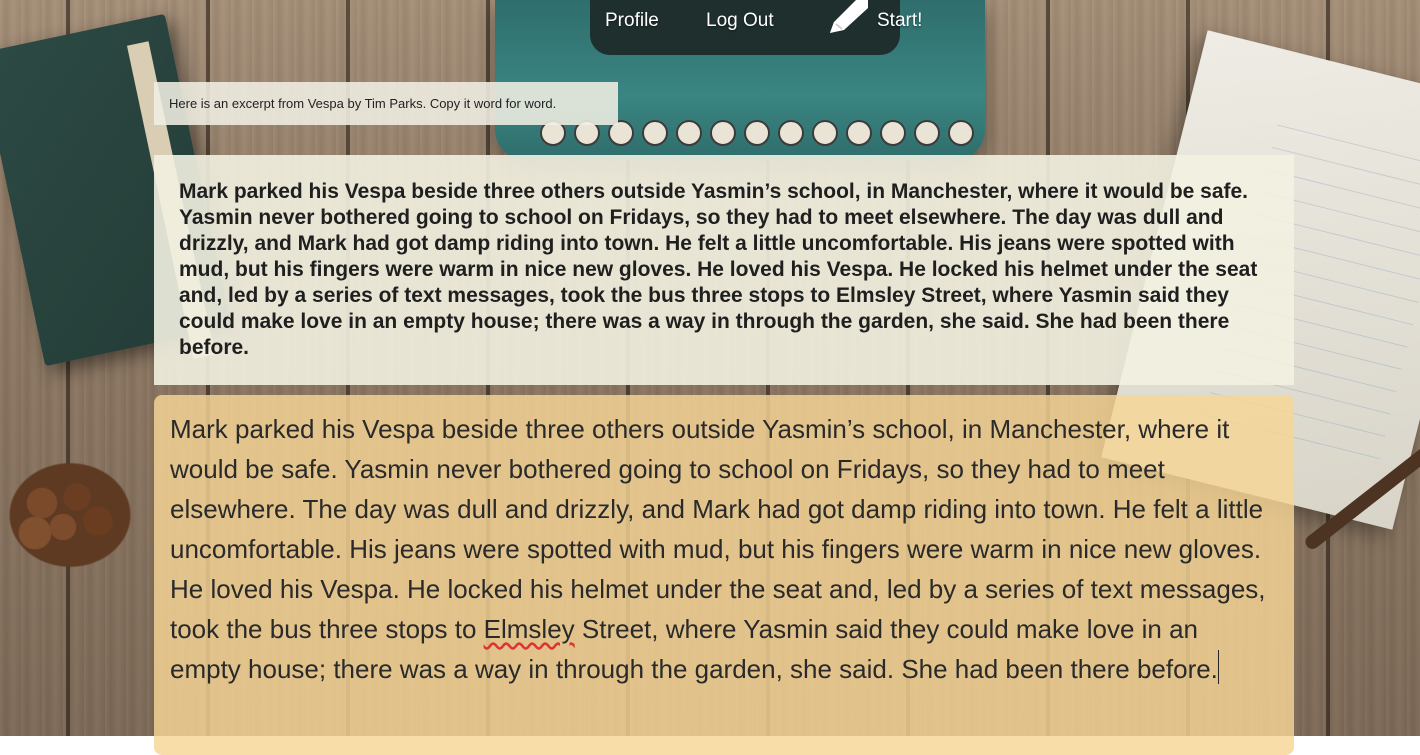 The image size is (1420, 755). I want to click on profile-link: Profile, so click(632, 21).